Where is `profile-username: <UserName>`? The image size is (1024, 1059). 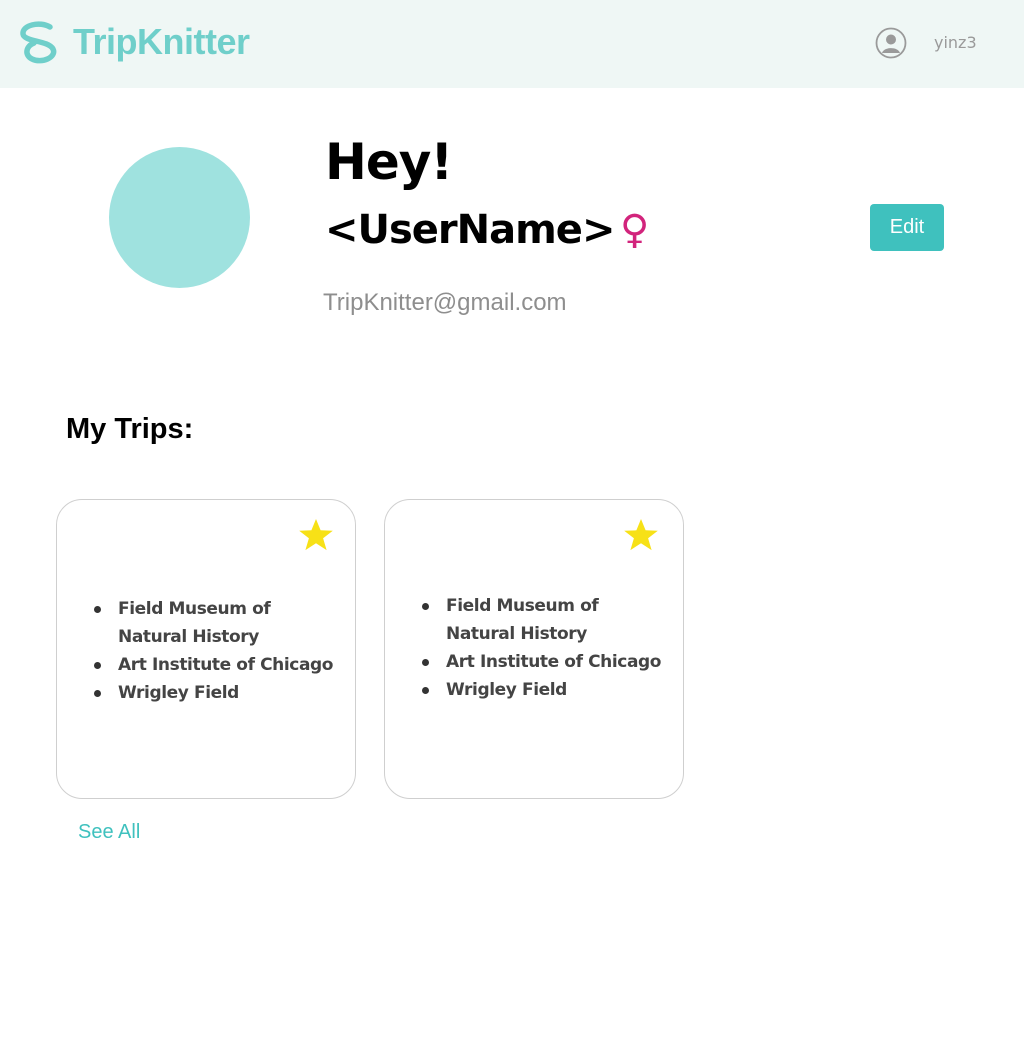
profile-username: <UserName> is located at coordinates (470, 230).